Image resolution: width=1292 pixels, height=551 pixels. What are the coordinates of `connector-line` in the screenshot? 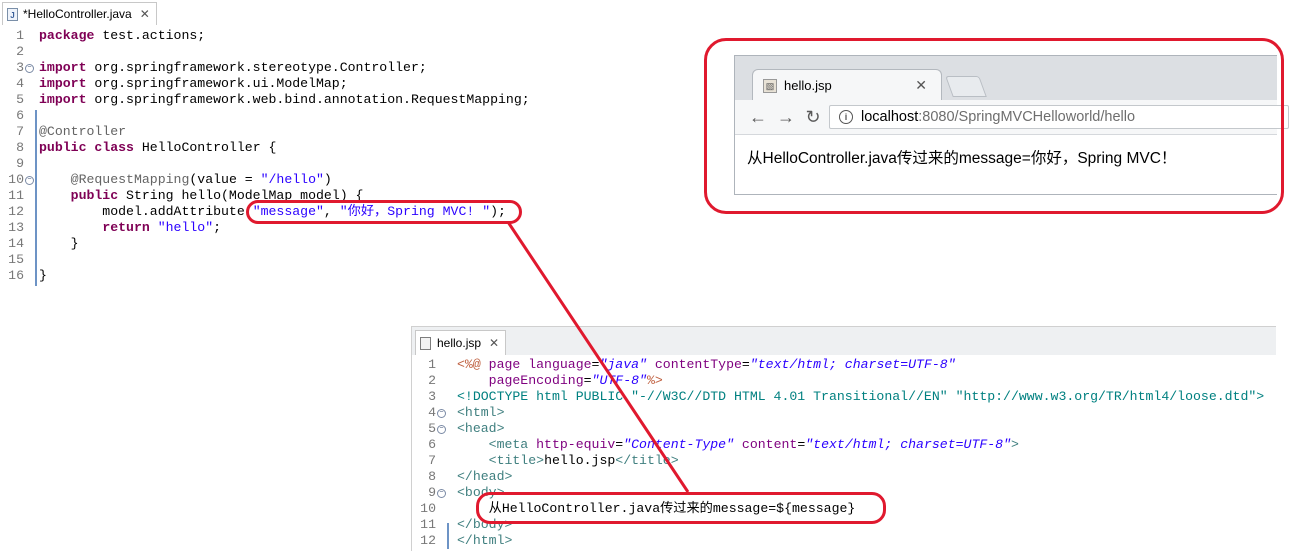 It's located at (598, 357).